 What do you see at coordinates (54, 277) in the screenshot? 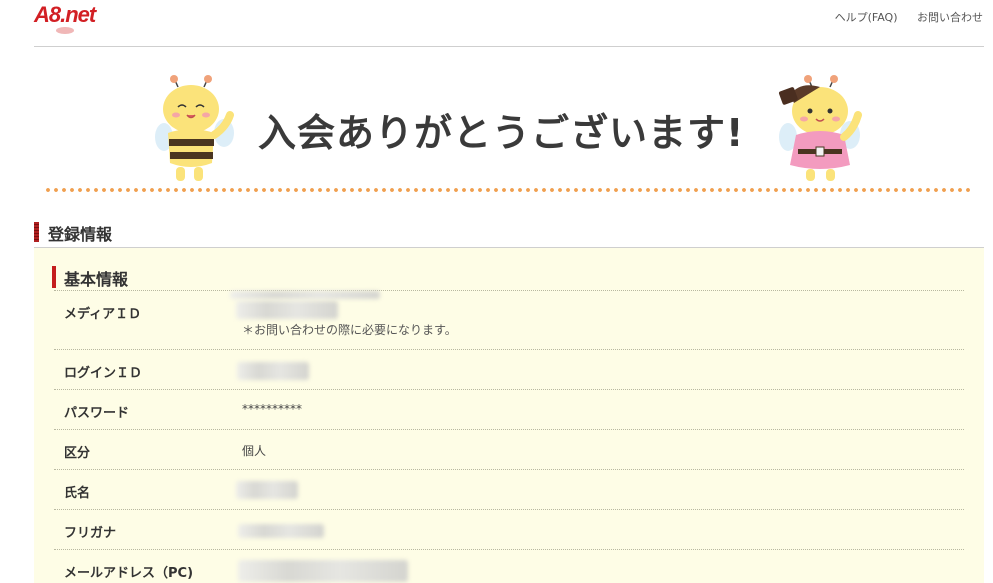
I see `panel-heading-bar` at bounding box center [54, 277].